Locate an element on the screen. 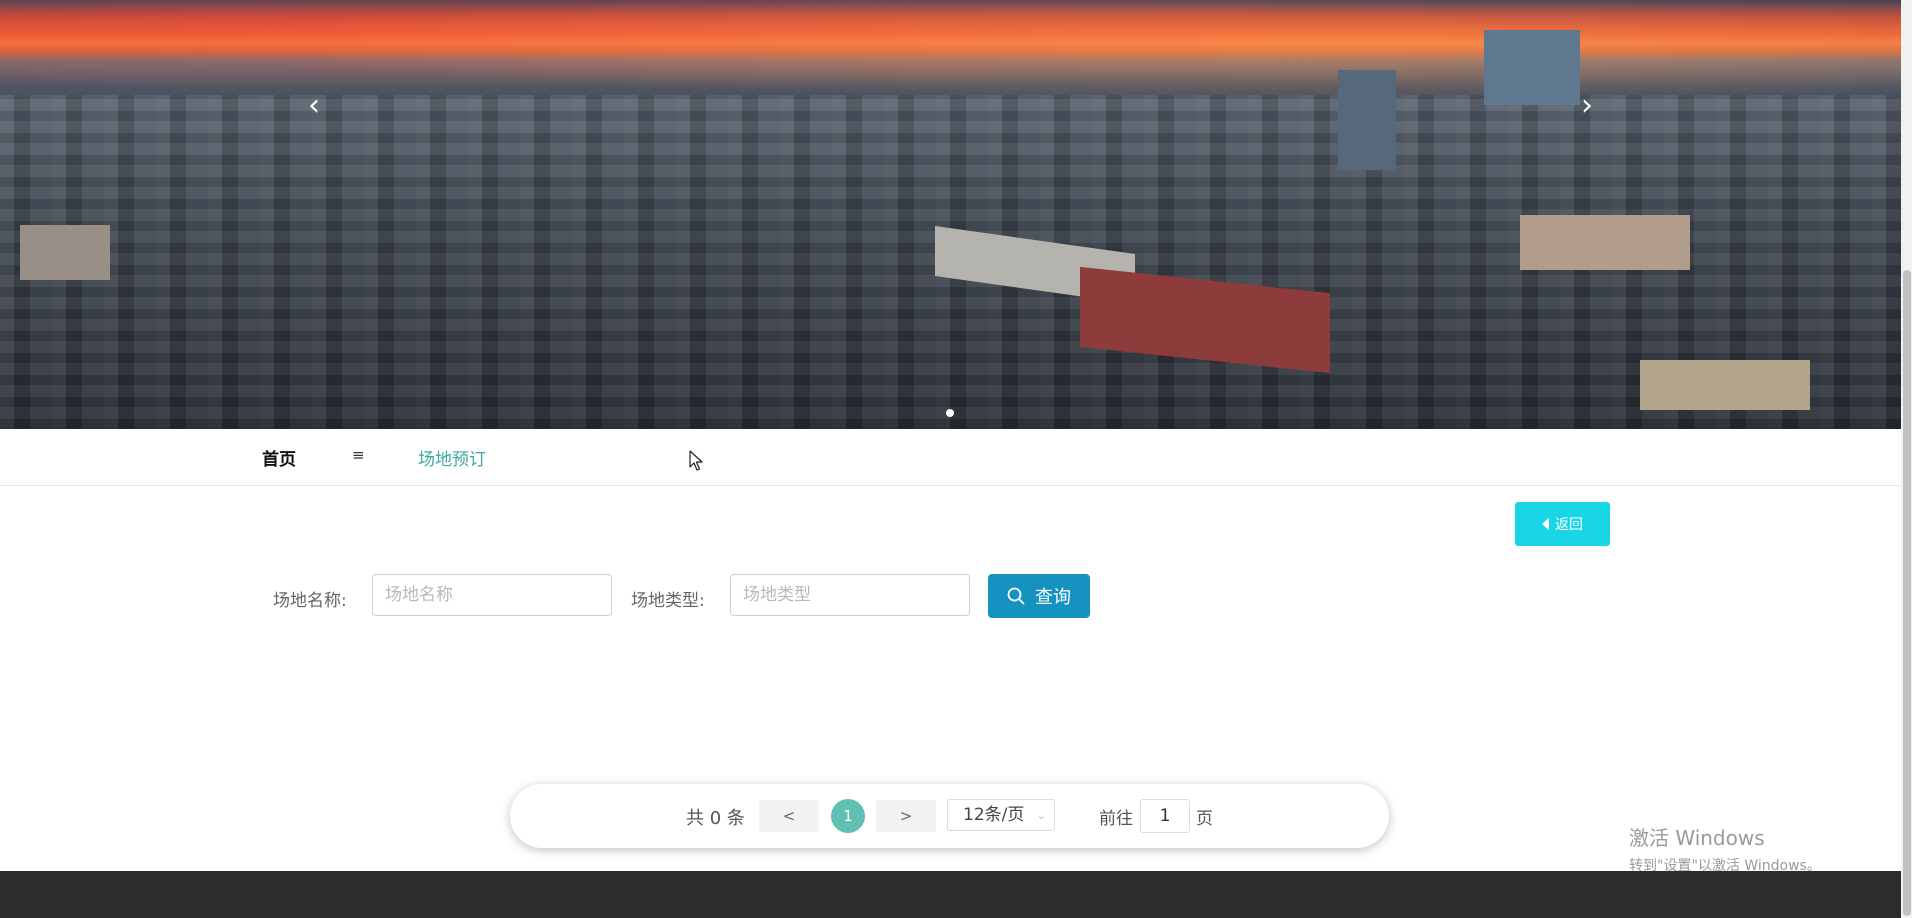  goto-suffix: 页 is located at coordinates (1204, 819).